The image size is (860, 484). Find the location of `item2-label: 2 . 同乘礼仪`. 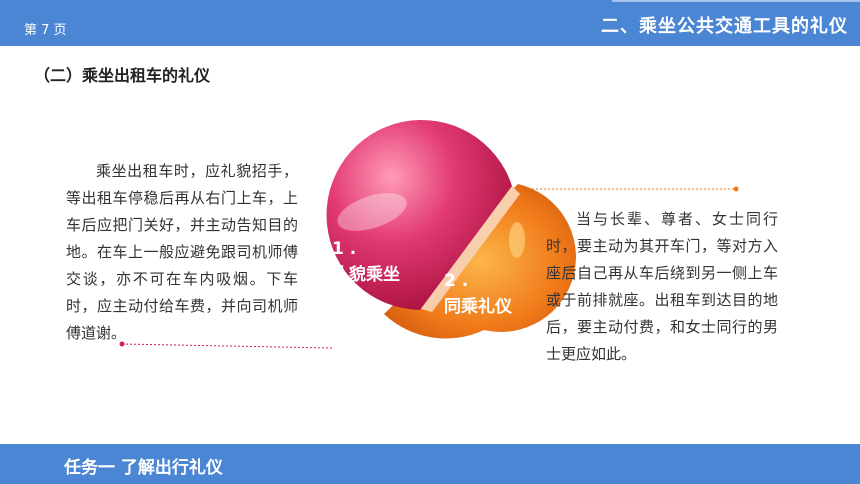

item2-label: 2 . 同乘礼仪 is located at coordinates (478, 294).